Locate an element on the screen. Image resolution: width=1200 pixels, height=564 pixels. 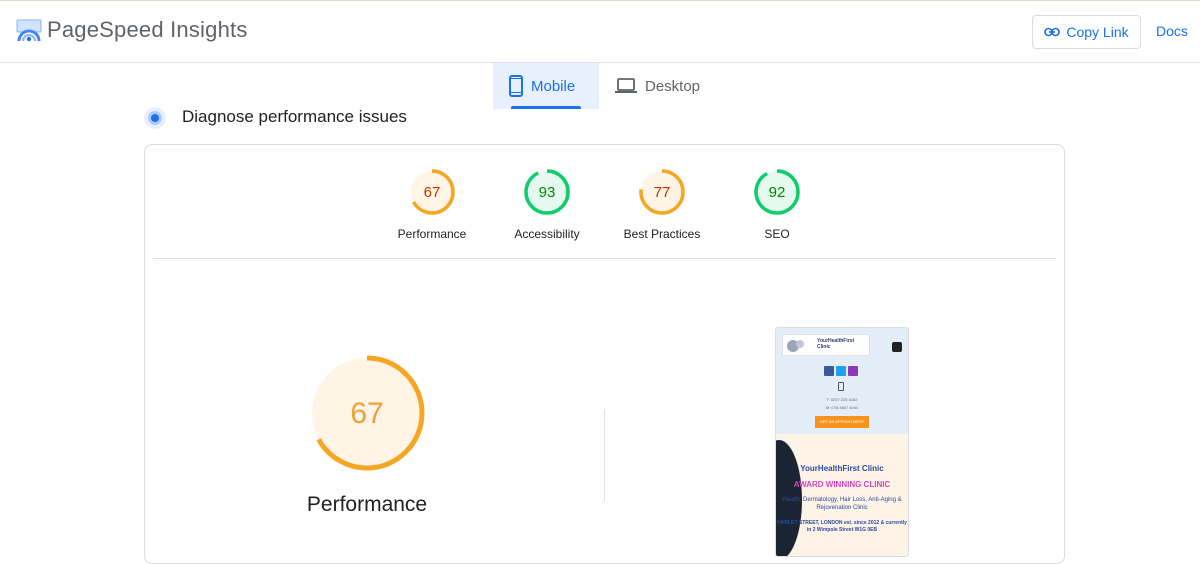
performance-main-gauge: 67 is located at coordinates (367, 413).